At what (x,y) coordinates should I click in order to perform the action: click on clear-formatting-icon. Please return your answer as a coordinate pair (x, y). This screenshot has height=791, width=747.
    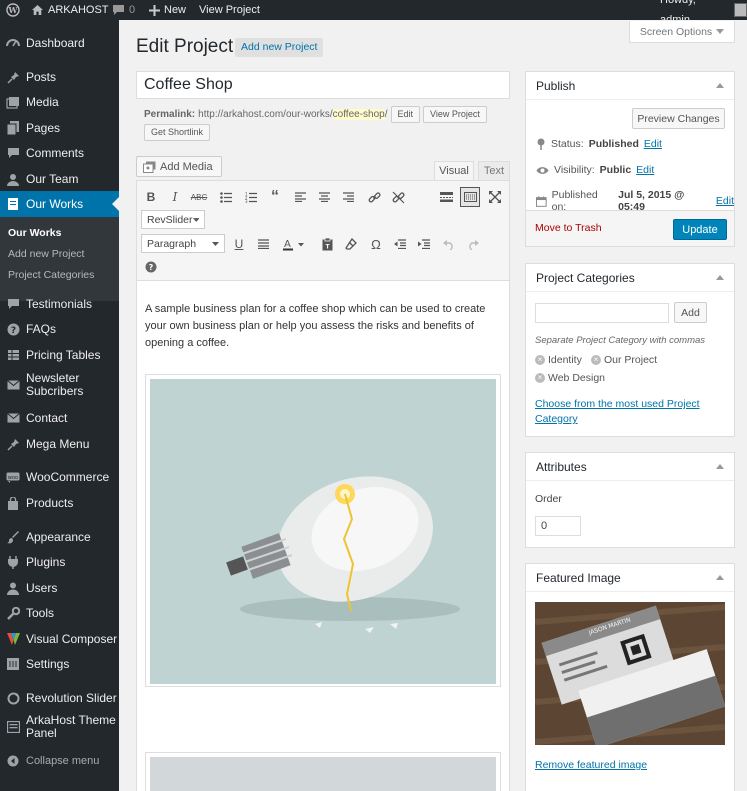
    Looking at the image, I should click on (351, 244).